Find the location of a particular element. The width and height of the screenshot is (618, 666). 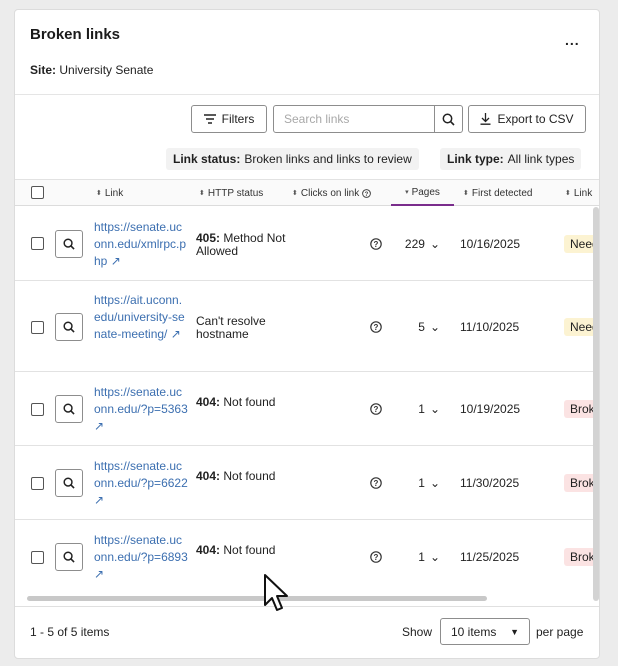

export-label: Export to CSV is located at coordinates (535, 119).